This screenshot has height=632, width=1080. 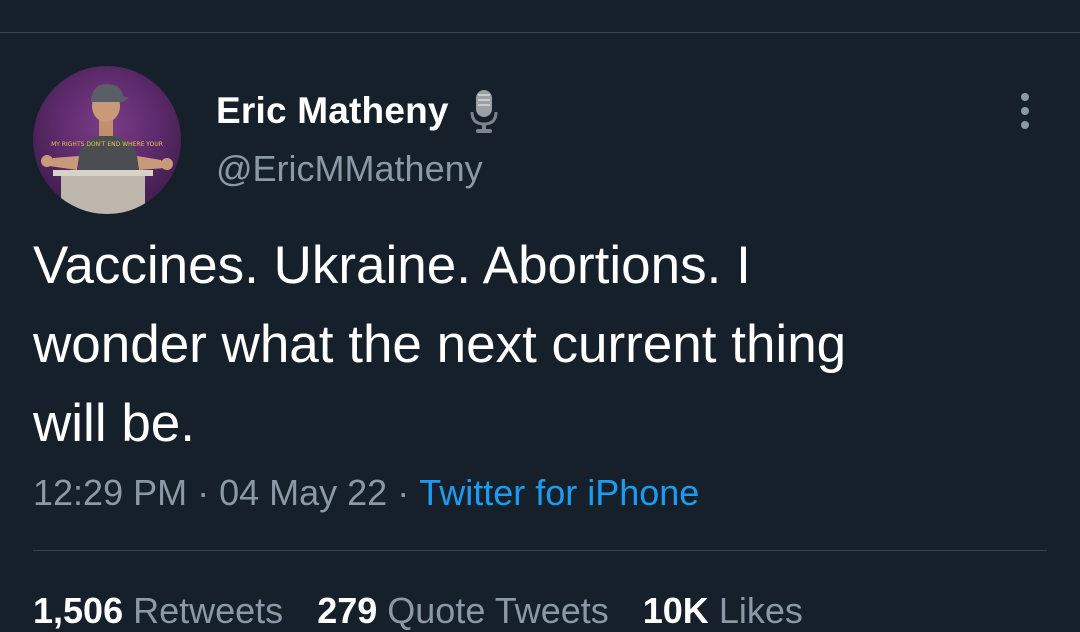 I want to click on tweet-text-line: will be., so click(x=114, y=423).